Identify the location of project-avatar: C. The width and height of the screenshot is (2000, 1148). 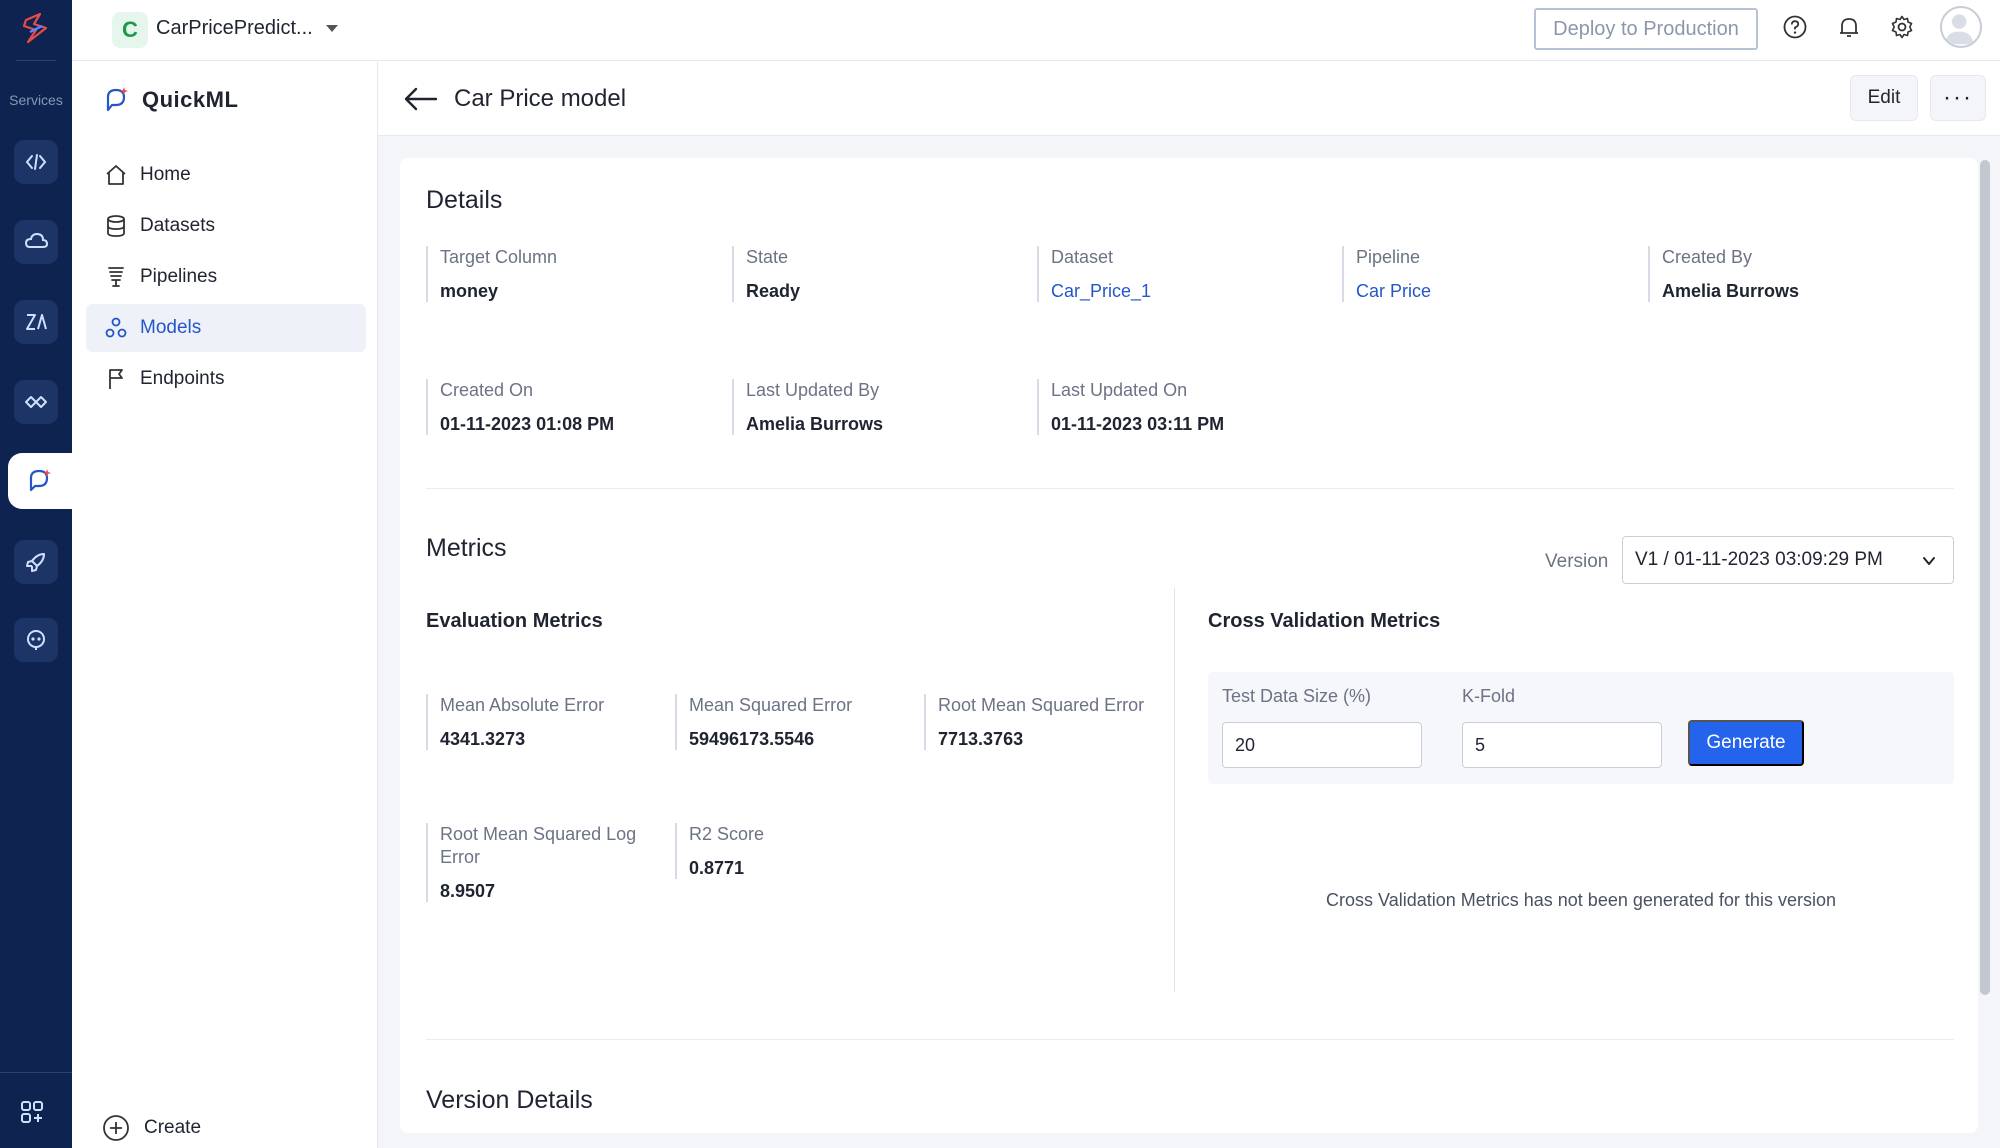
(130, 30).